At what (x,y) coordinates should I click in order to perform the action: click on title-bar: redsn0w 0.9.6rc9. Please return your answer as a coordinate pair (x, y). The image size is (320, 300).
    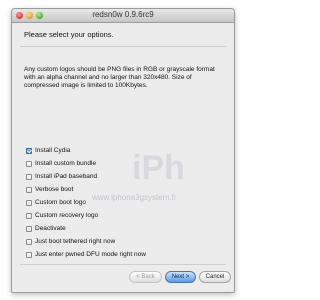
    Looking at the image, I should click on (123, 16).